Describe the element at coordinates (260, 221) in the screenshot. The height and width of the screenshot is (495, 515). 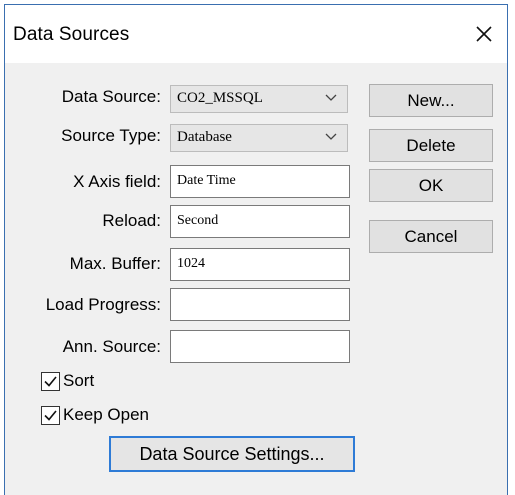
I see `reload-input: Second` at that location.